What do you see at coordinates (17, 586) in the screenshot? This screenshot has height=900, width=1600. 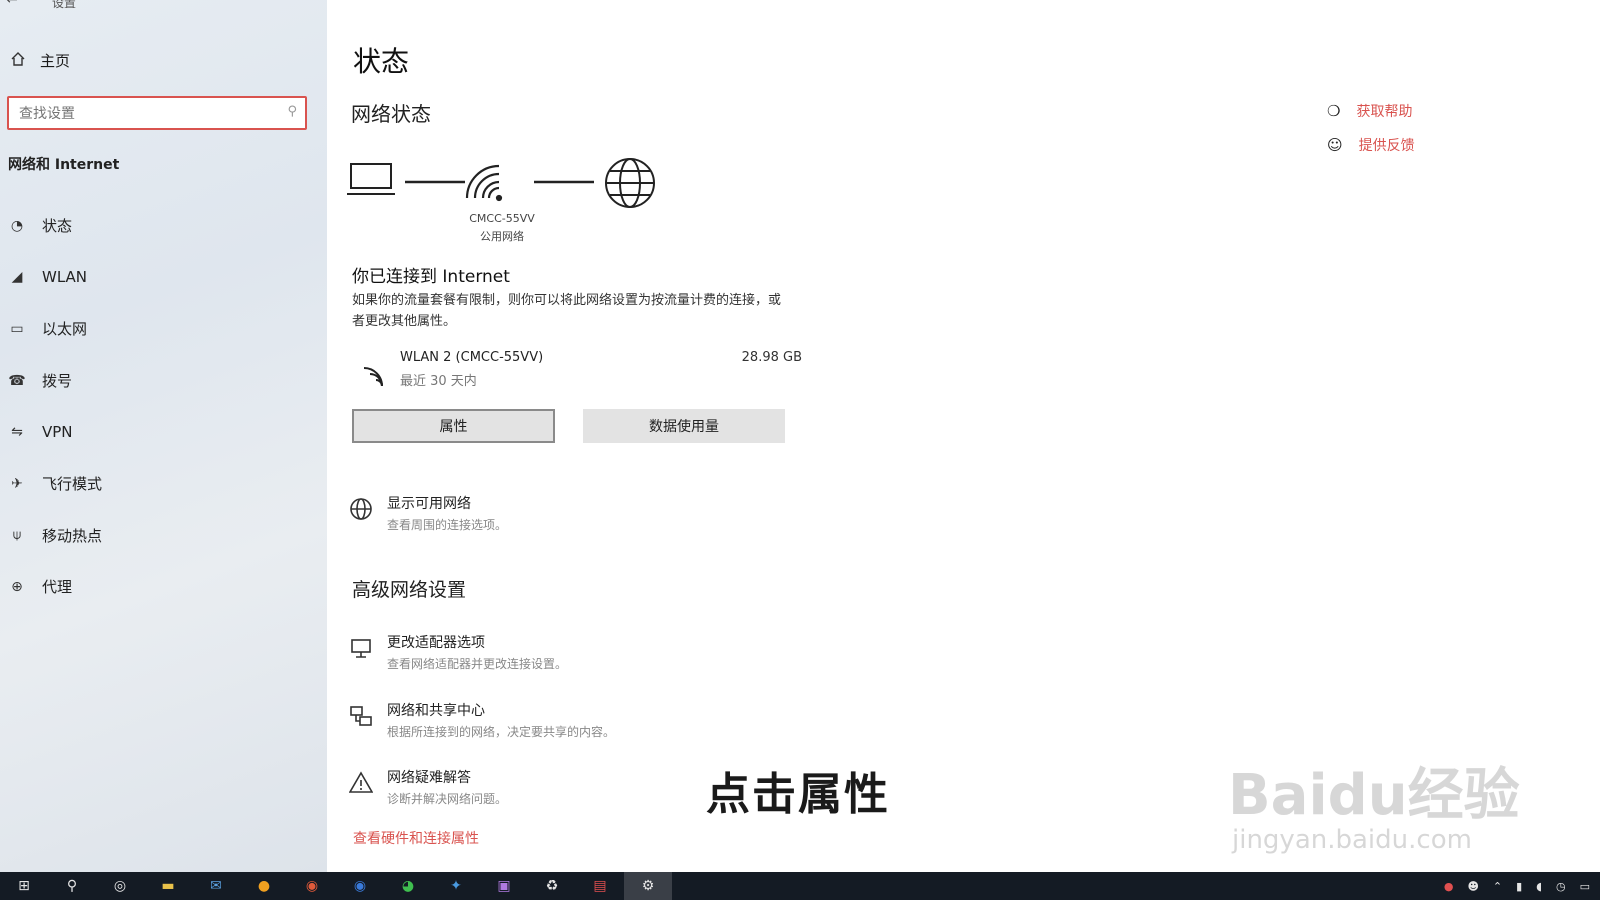 I see `proxy-icon: ⊕` at bounding box center [17, 586].